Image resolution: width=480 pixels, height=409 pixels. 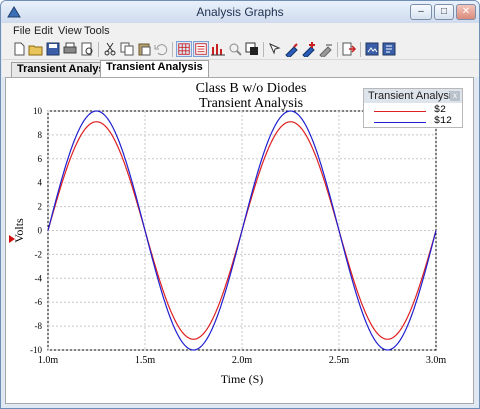 What do you see at coordinates (400, 111) in the screenshot?
I see `legend-swatch-s2` at bounding box center [400, 111].